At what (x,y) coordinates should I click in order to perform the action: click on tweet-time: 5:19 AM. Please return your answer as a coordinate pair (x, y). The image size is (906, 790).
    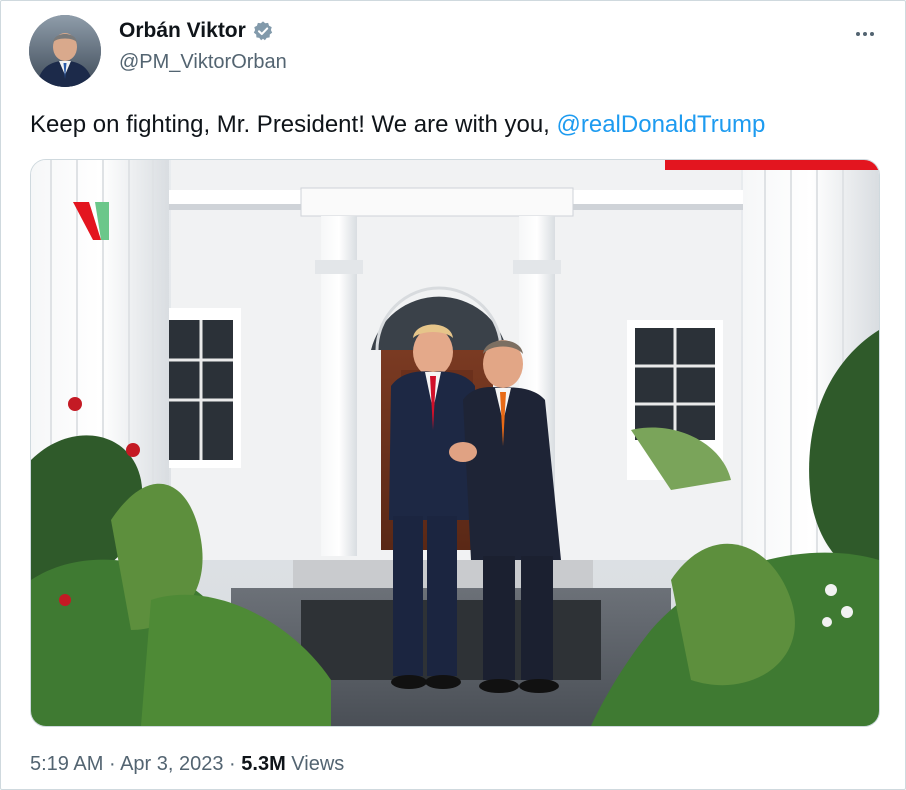
    Looking at the image, I should click on (66, 764).